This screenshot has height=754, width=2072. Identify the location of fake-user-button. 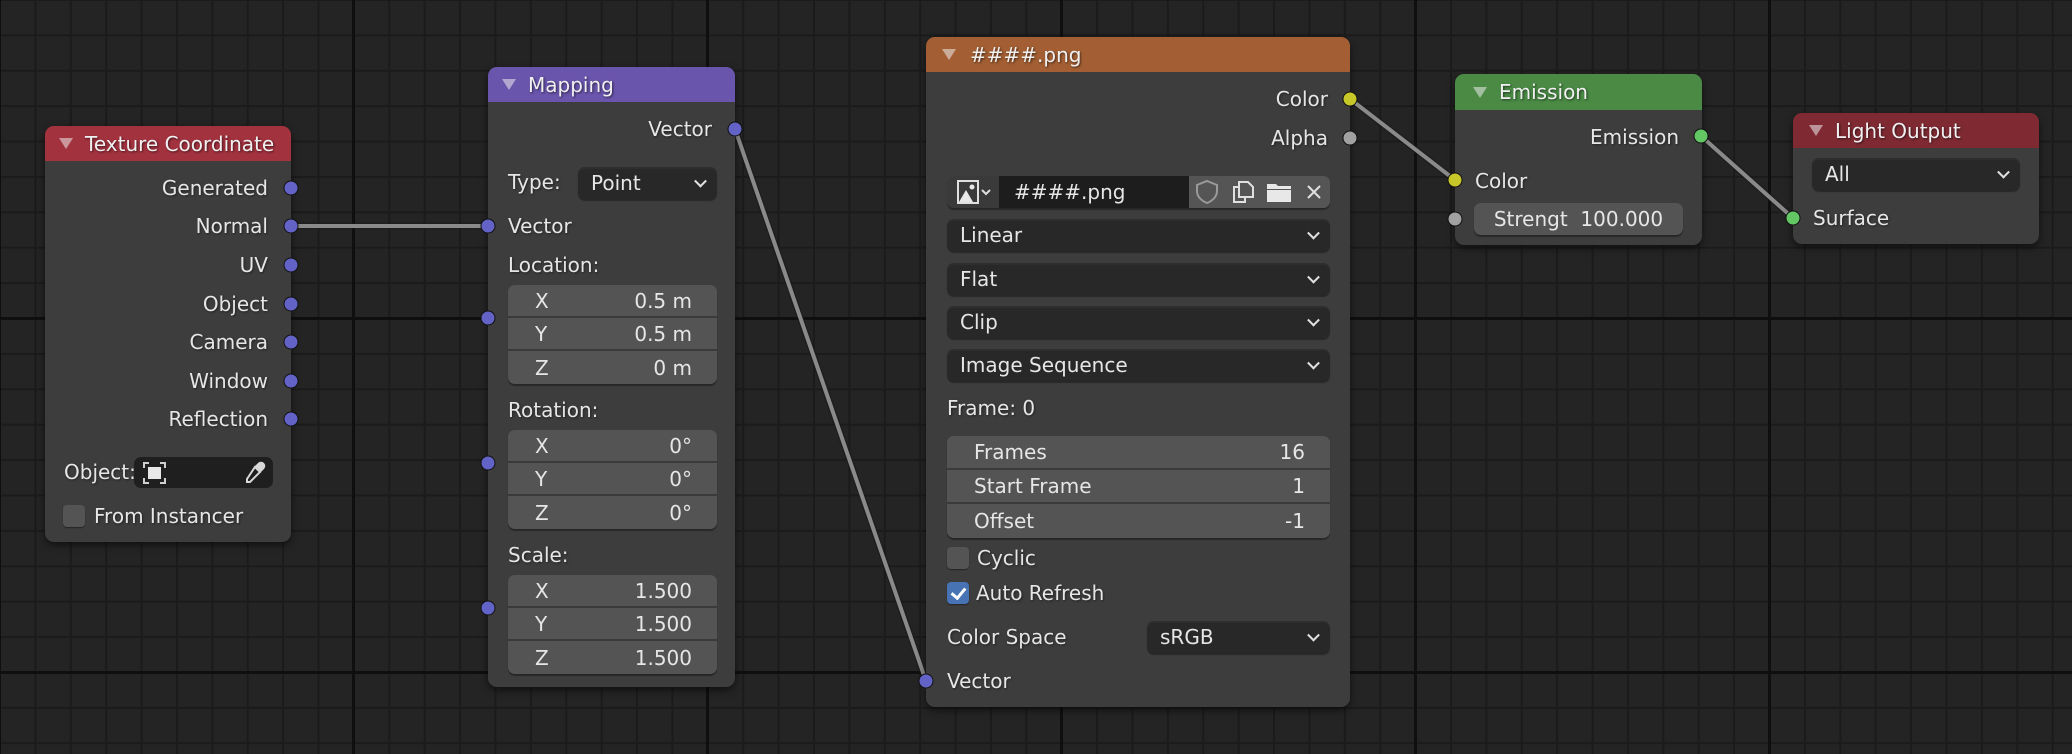
(1206, 192).